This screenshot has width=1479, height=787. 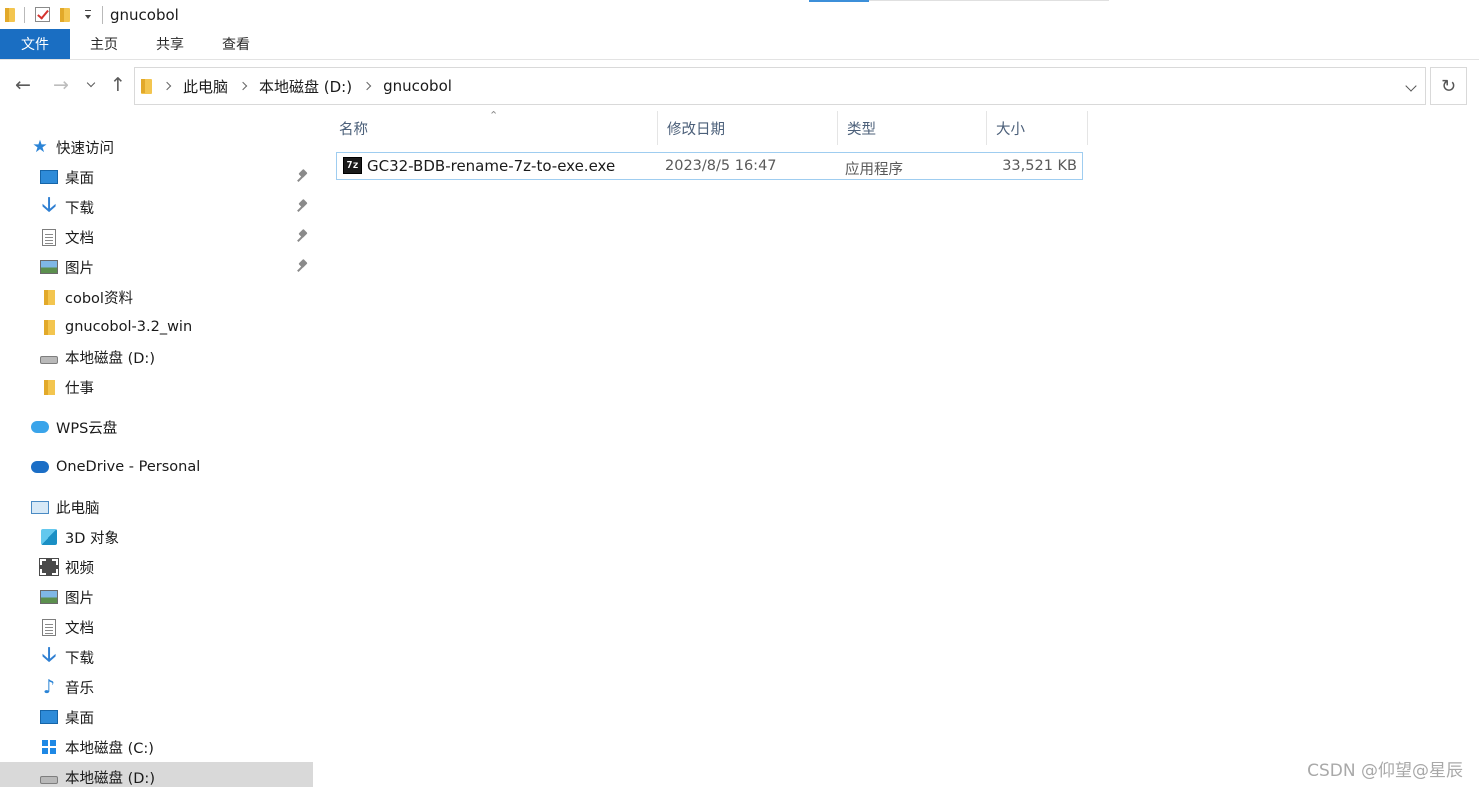 What do you see at coordinates (1385, 771) in the screenshot?
I see `watermark-text: CSDN @仰望@星辰` at bounding box center [1385, 771].